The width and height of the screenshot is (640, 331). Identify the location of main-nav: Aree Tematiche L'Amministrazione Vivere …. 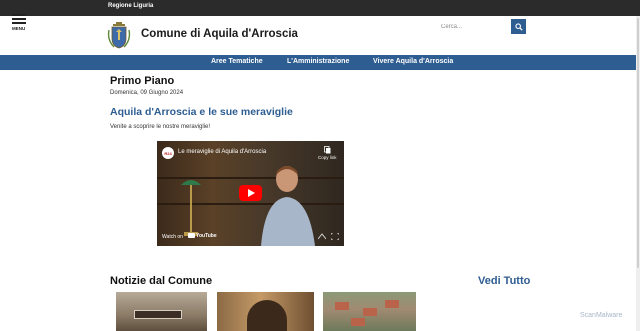
(318, 62).